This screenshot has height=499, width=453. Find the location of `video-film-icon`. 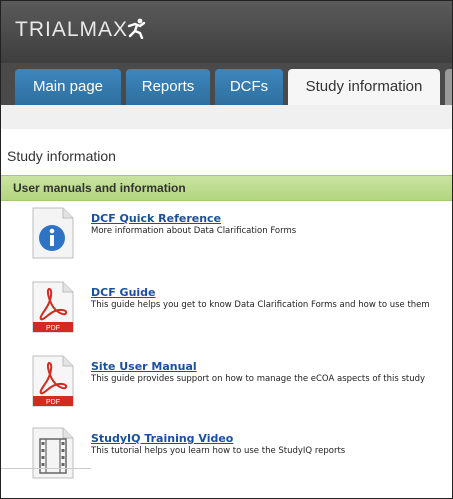

video-film-icon is located at coordinates (53, 453).